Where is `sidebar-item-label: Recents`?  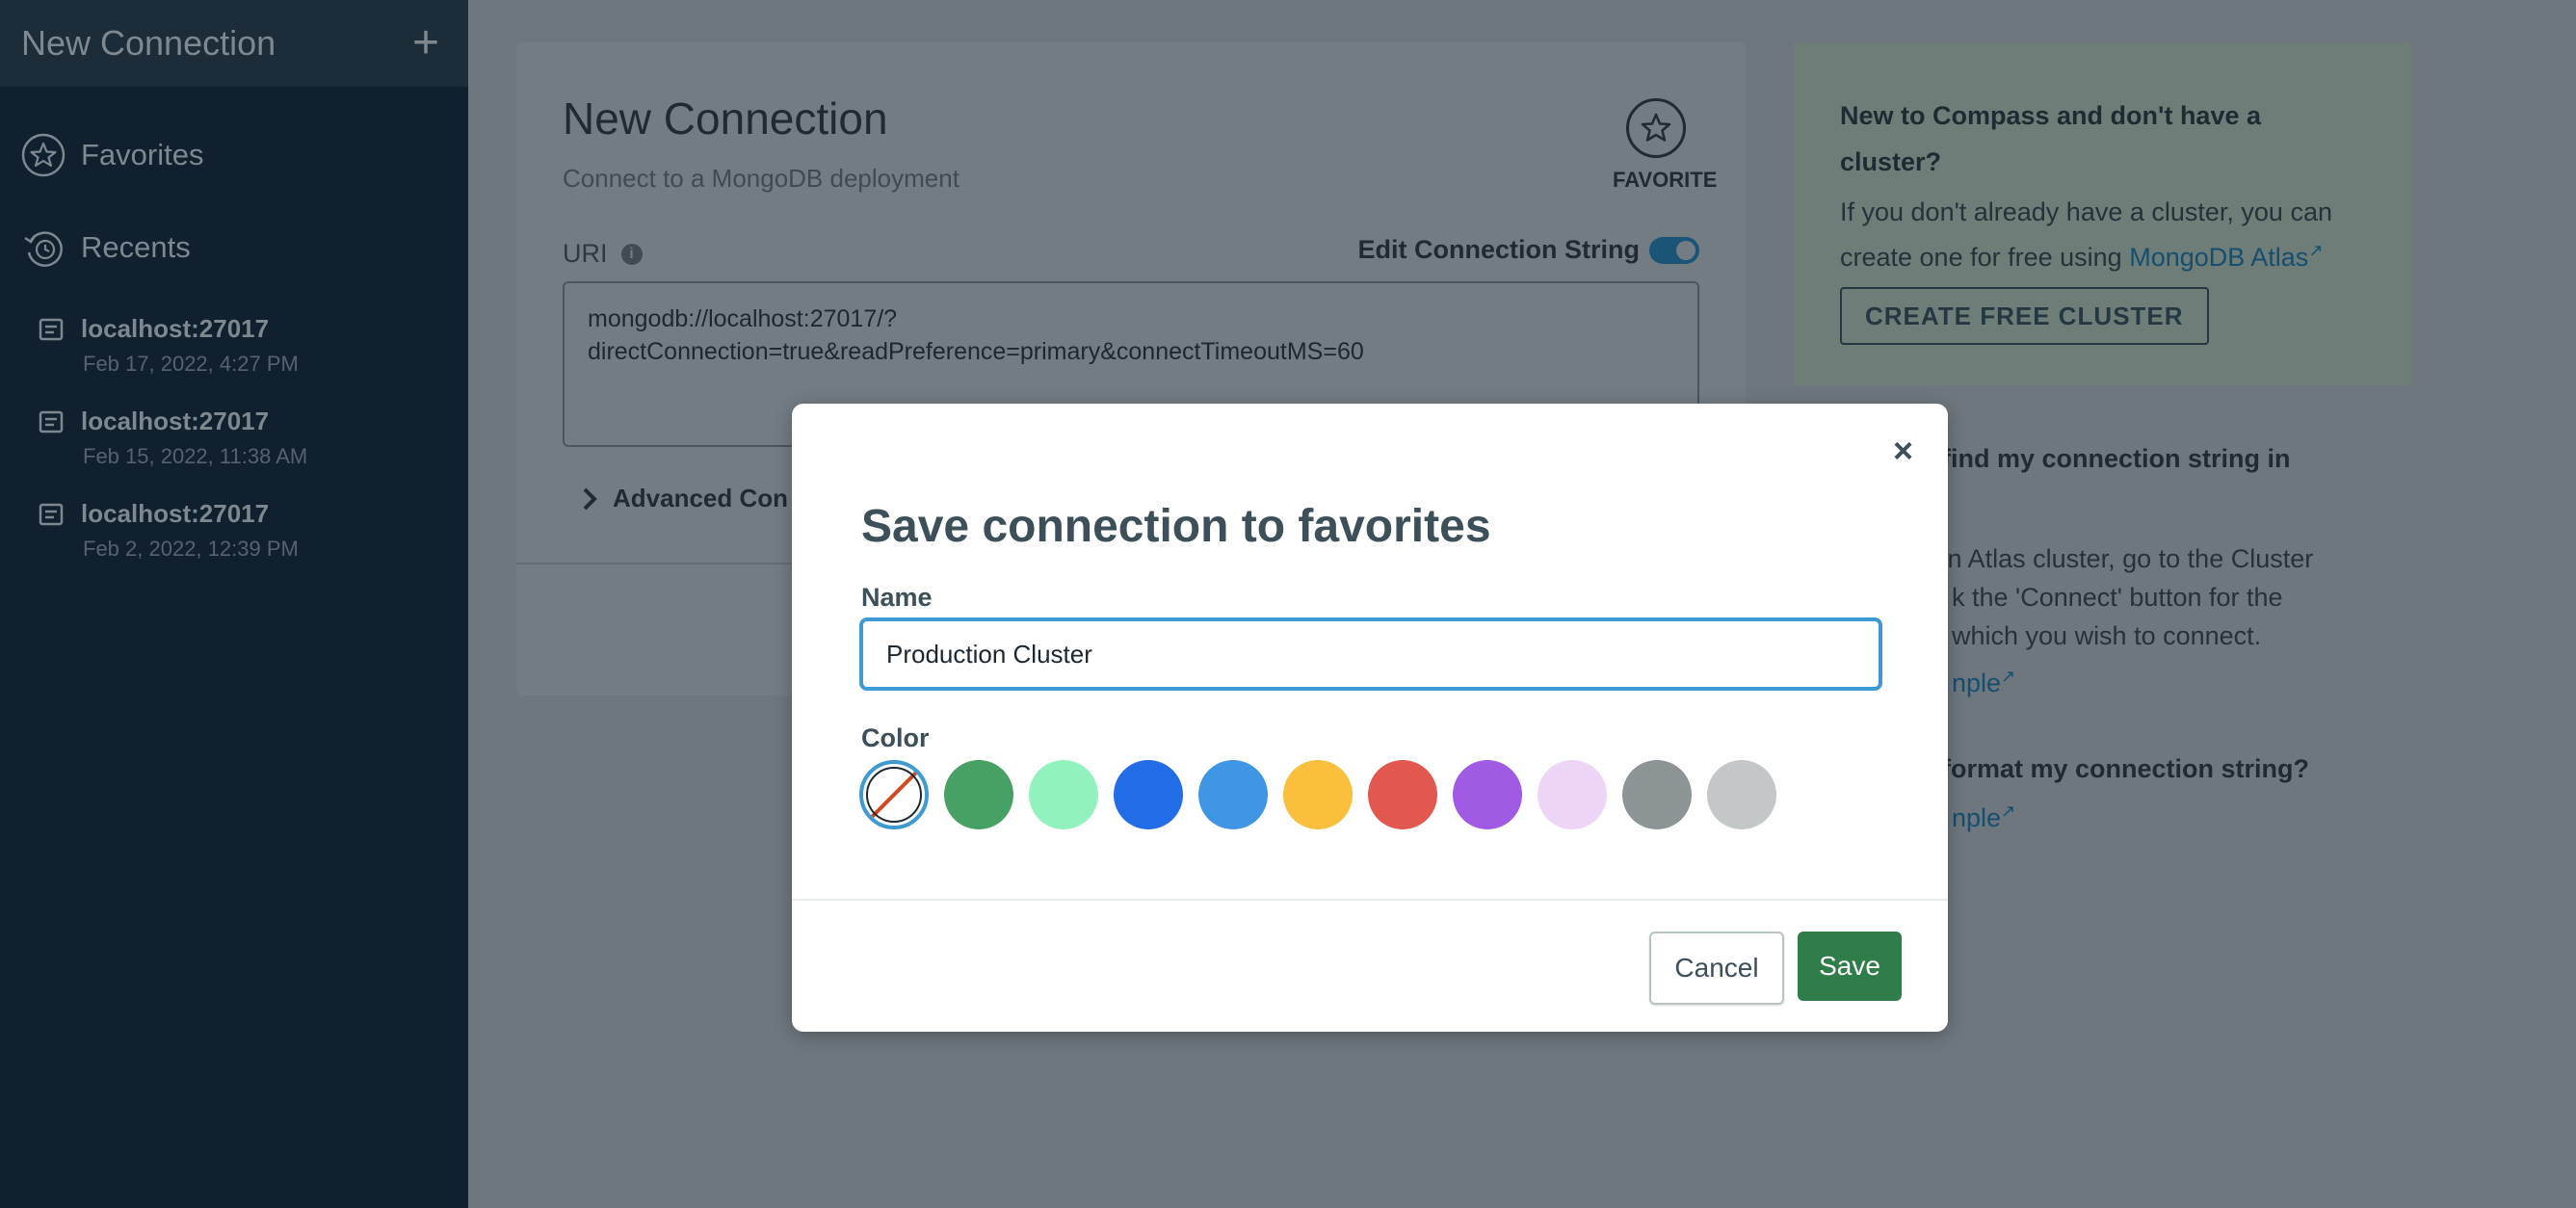 sidebar-item-label: Recents is located at coordinates (136, 247).